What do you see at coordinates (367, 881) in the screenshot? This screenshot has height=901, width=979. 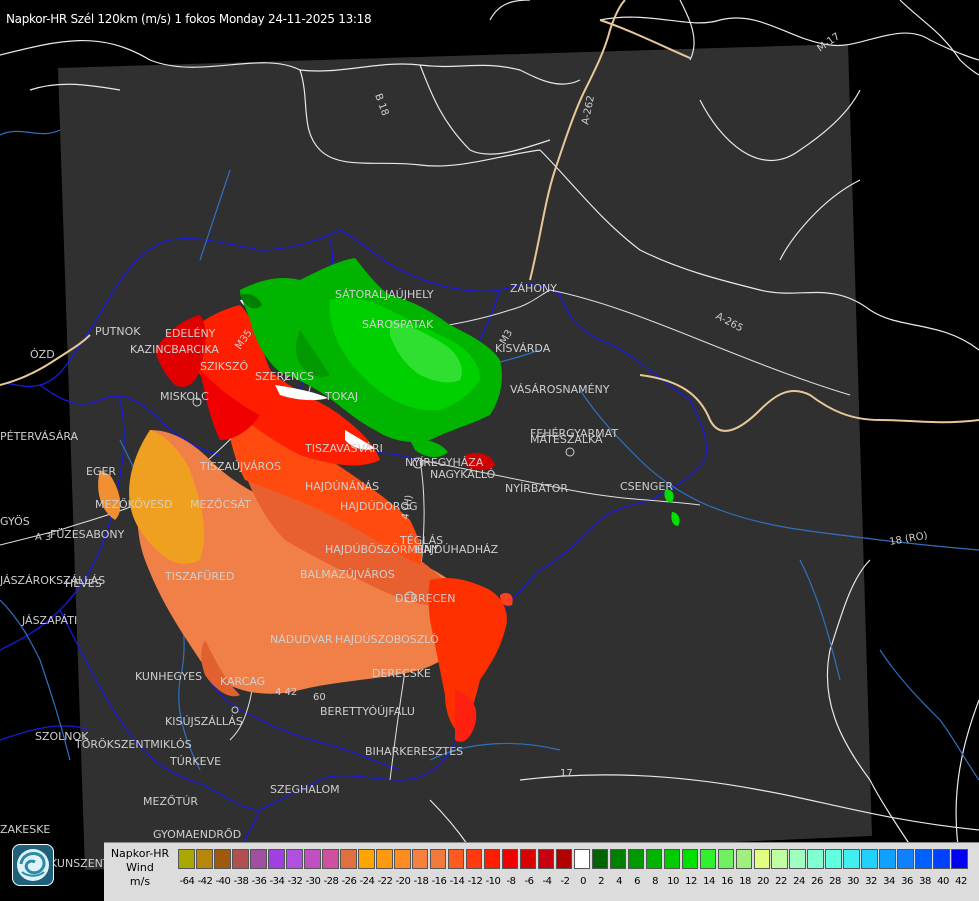 I see `legend-tick-label: -24` at bounding box center [367, 881].